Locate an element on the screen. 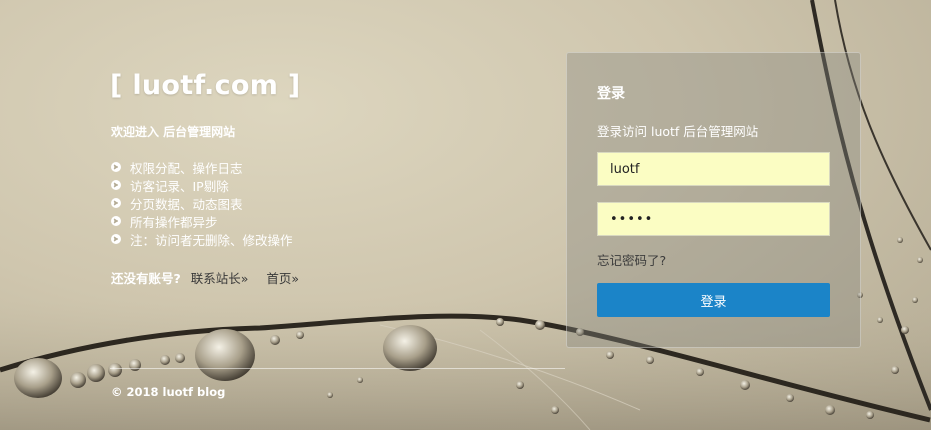 Image resolution: width=931 pixels, height=430 pixels. username-input is located at coordinates (713, 169).